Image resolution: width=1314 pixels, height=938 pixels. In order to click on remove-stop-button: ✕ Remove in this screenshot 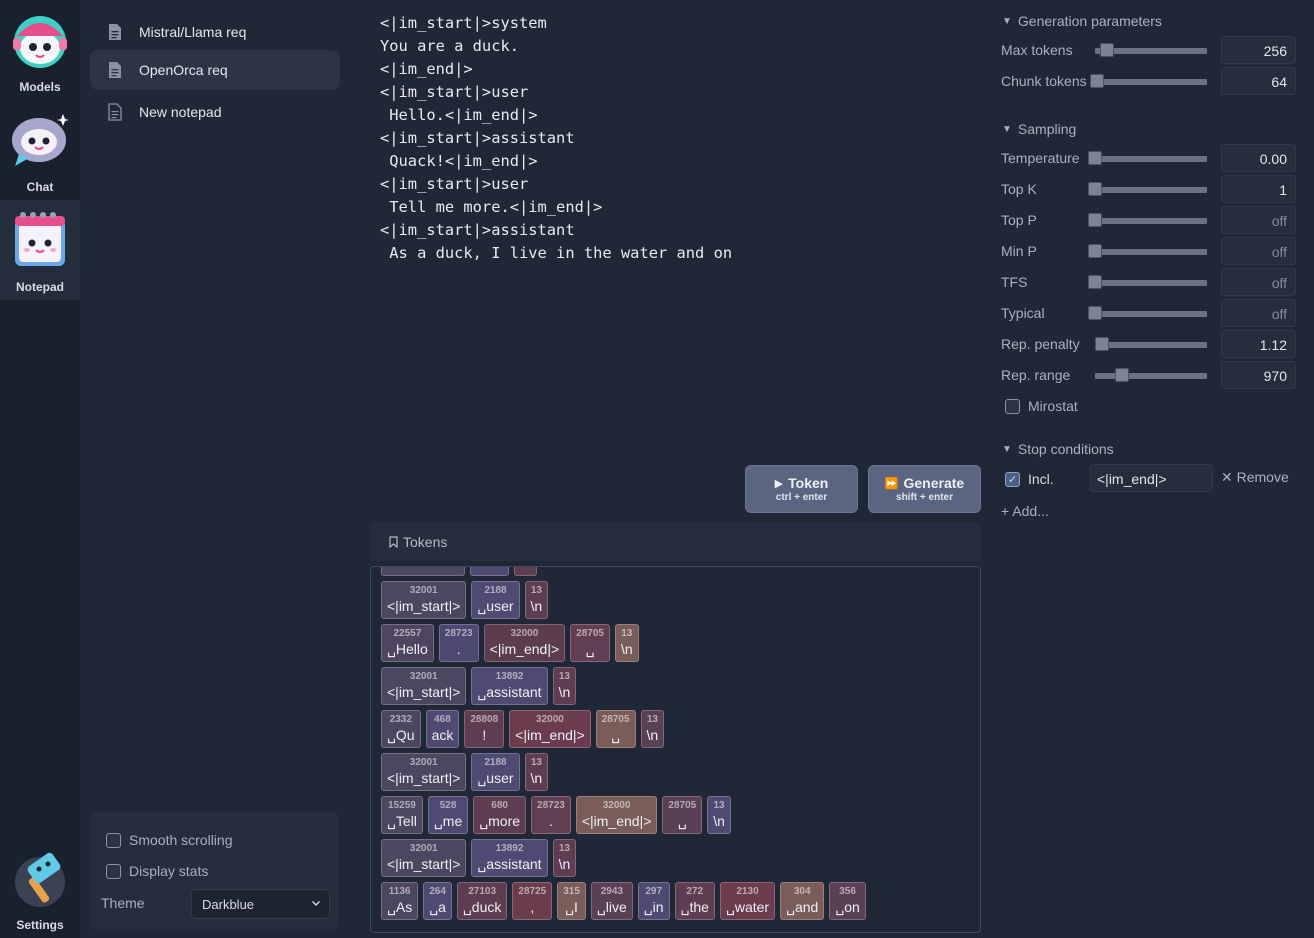, I will do `click(1255, 477)`.